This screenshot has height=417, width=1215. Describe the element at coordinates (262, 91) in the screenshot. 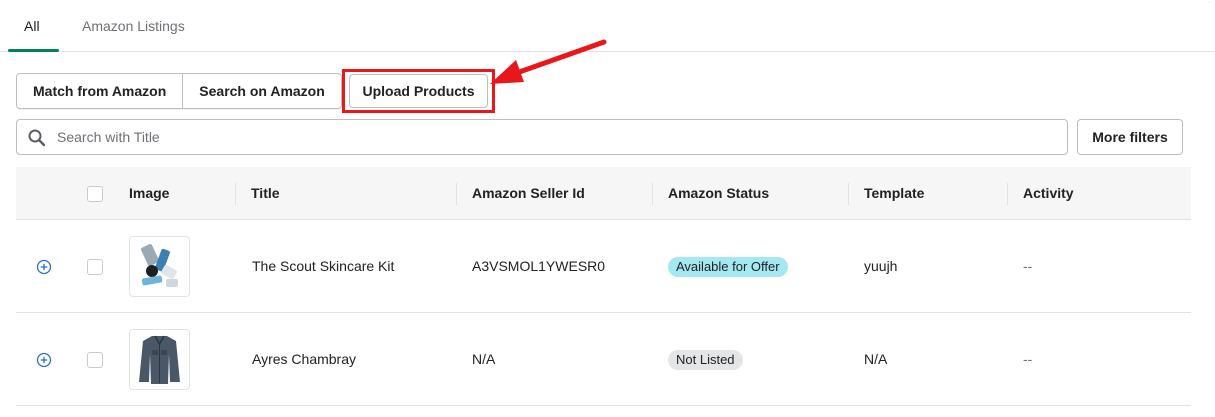

I see `search-on-amazon-button: Search on Amazon` at that location.